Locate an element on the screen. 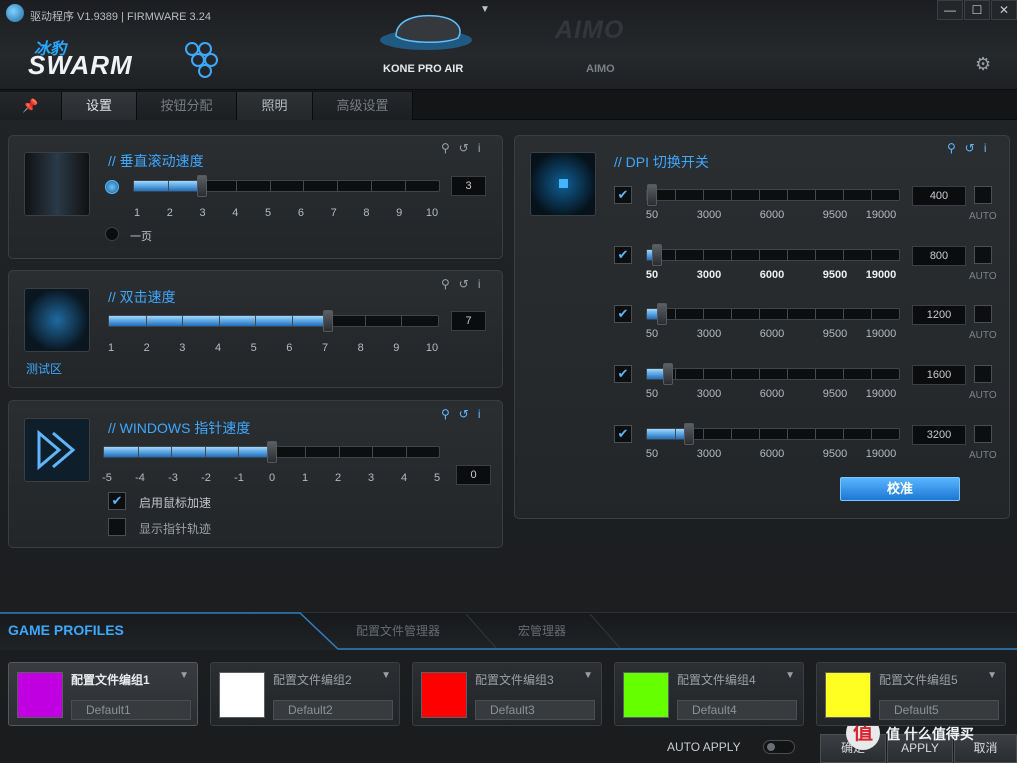 This screenshot has height=763, width=1017. scroll-wheel-icon is located at coordinates (57, 184).